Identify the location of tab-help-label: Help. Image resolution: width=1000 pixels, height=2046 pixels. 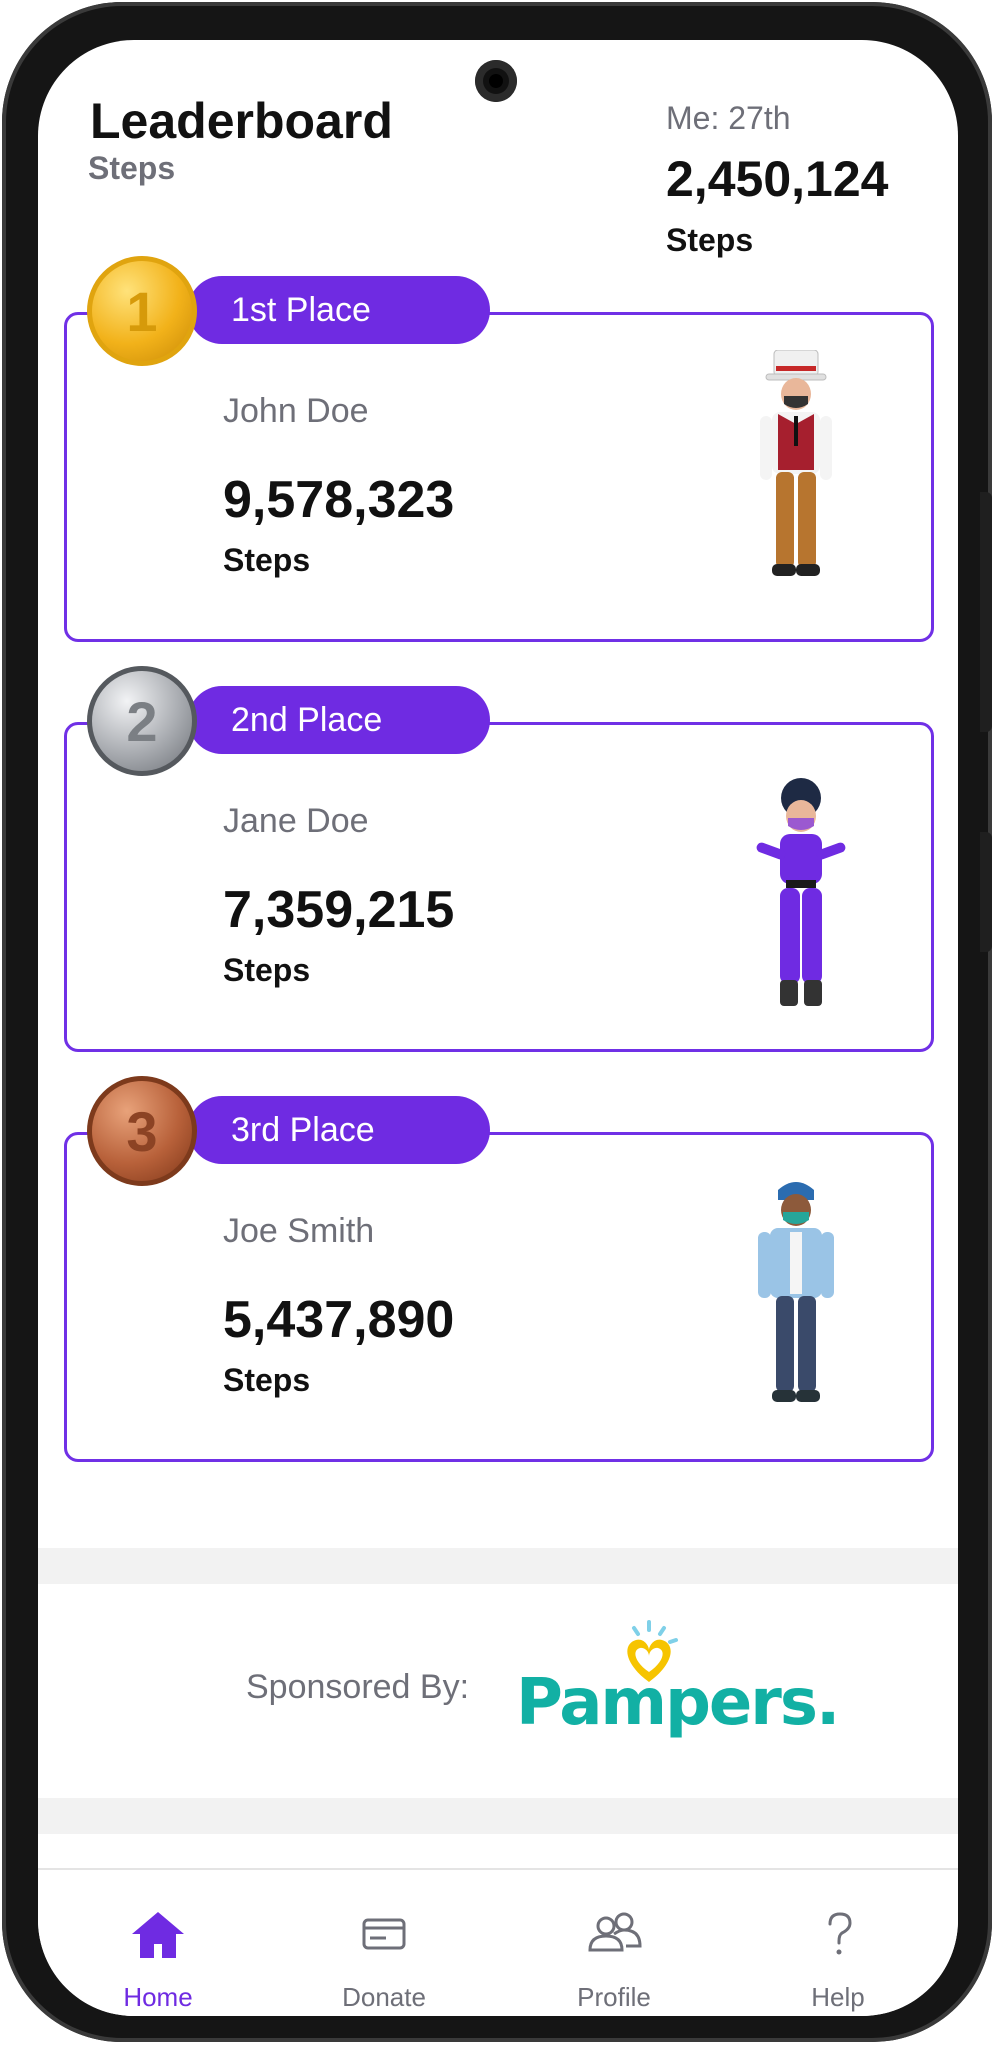
(838, 1997).